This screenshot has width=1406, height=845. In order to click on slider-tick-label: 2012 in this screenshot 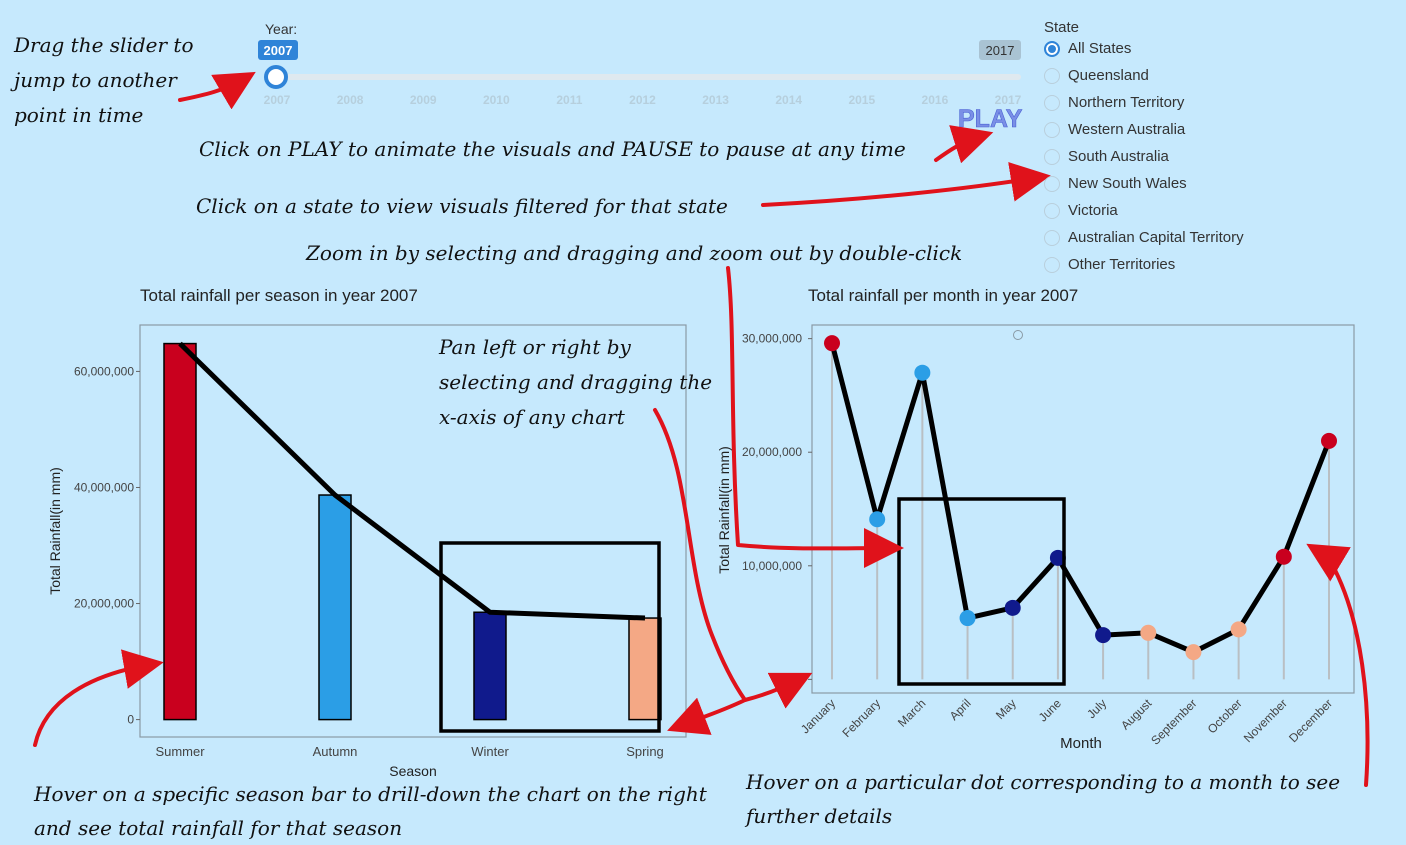, I will do `click(642, 100)`.